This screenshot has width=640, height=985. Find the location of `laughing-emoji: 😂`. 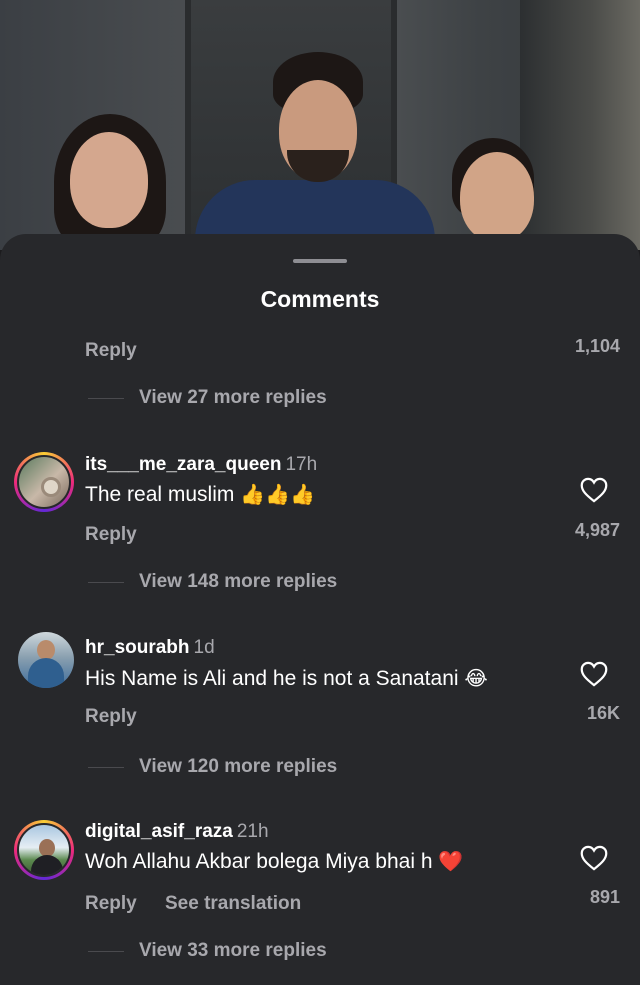

laughing-emoji: 😂 is located at coordinates (476, 678).